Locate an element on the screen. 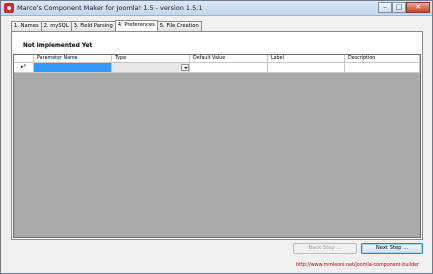 The width and height of the screenshot is (433, 274). parameter-name-cell is located at coordinates (73, 68).